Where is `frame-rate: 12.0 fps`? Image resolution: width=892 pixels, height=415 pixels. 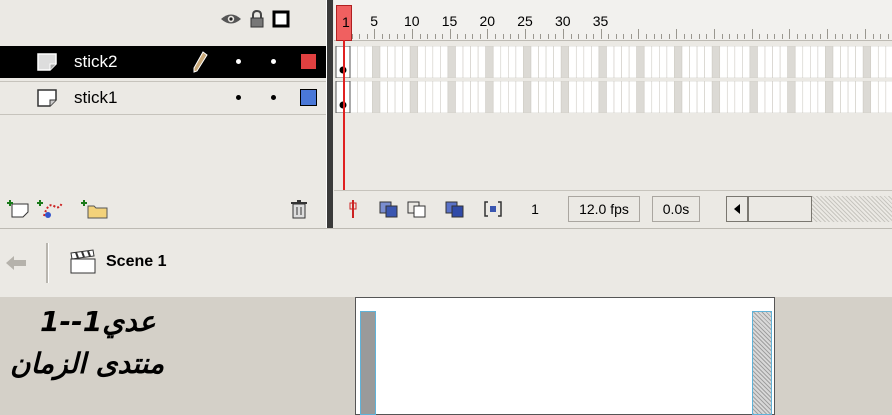 frame-rate: 12.0 fps is located at coordinates (604, 209).